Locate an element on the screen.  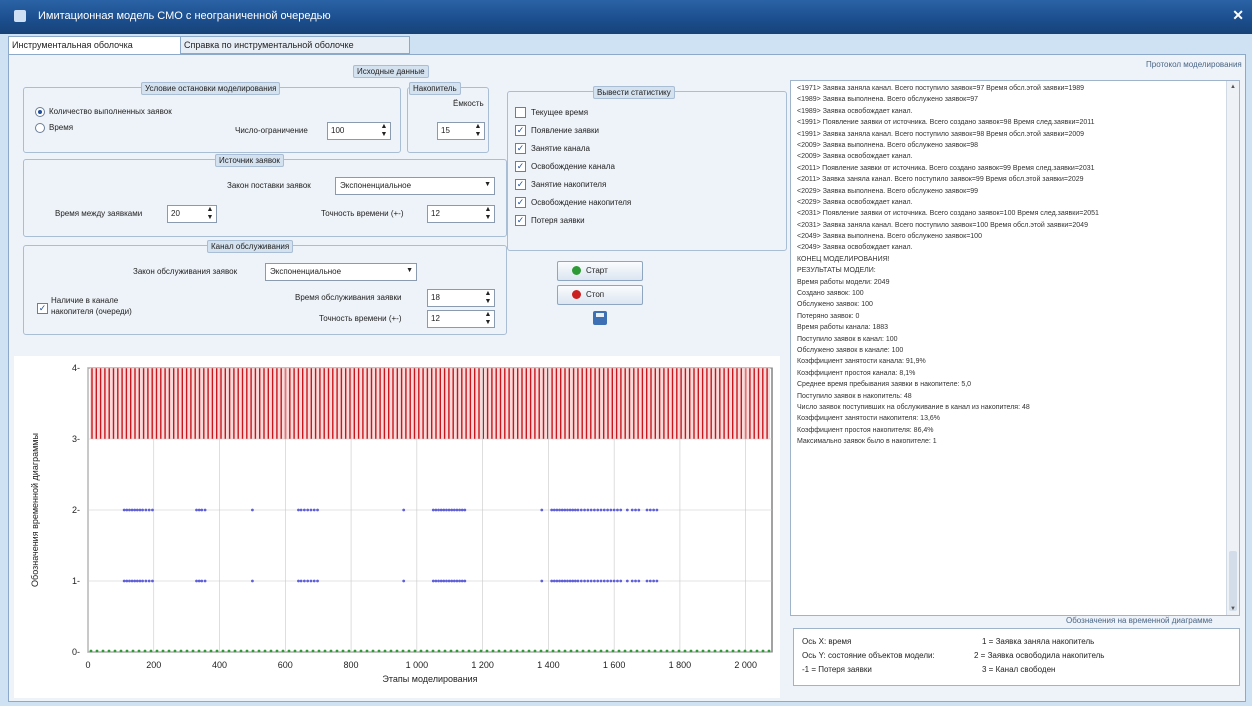
source-law-label: Закон поставки заявок is located at coordinates (269, 185).